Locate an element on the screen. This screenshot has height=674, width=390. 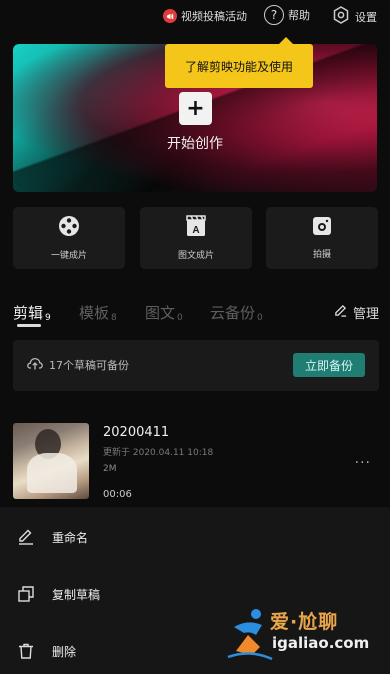
duplicate-draft-label: 复制草稿 is located at coordinates (76, 594).